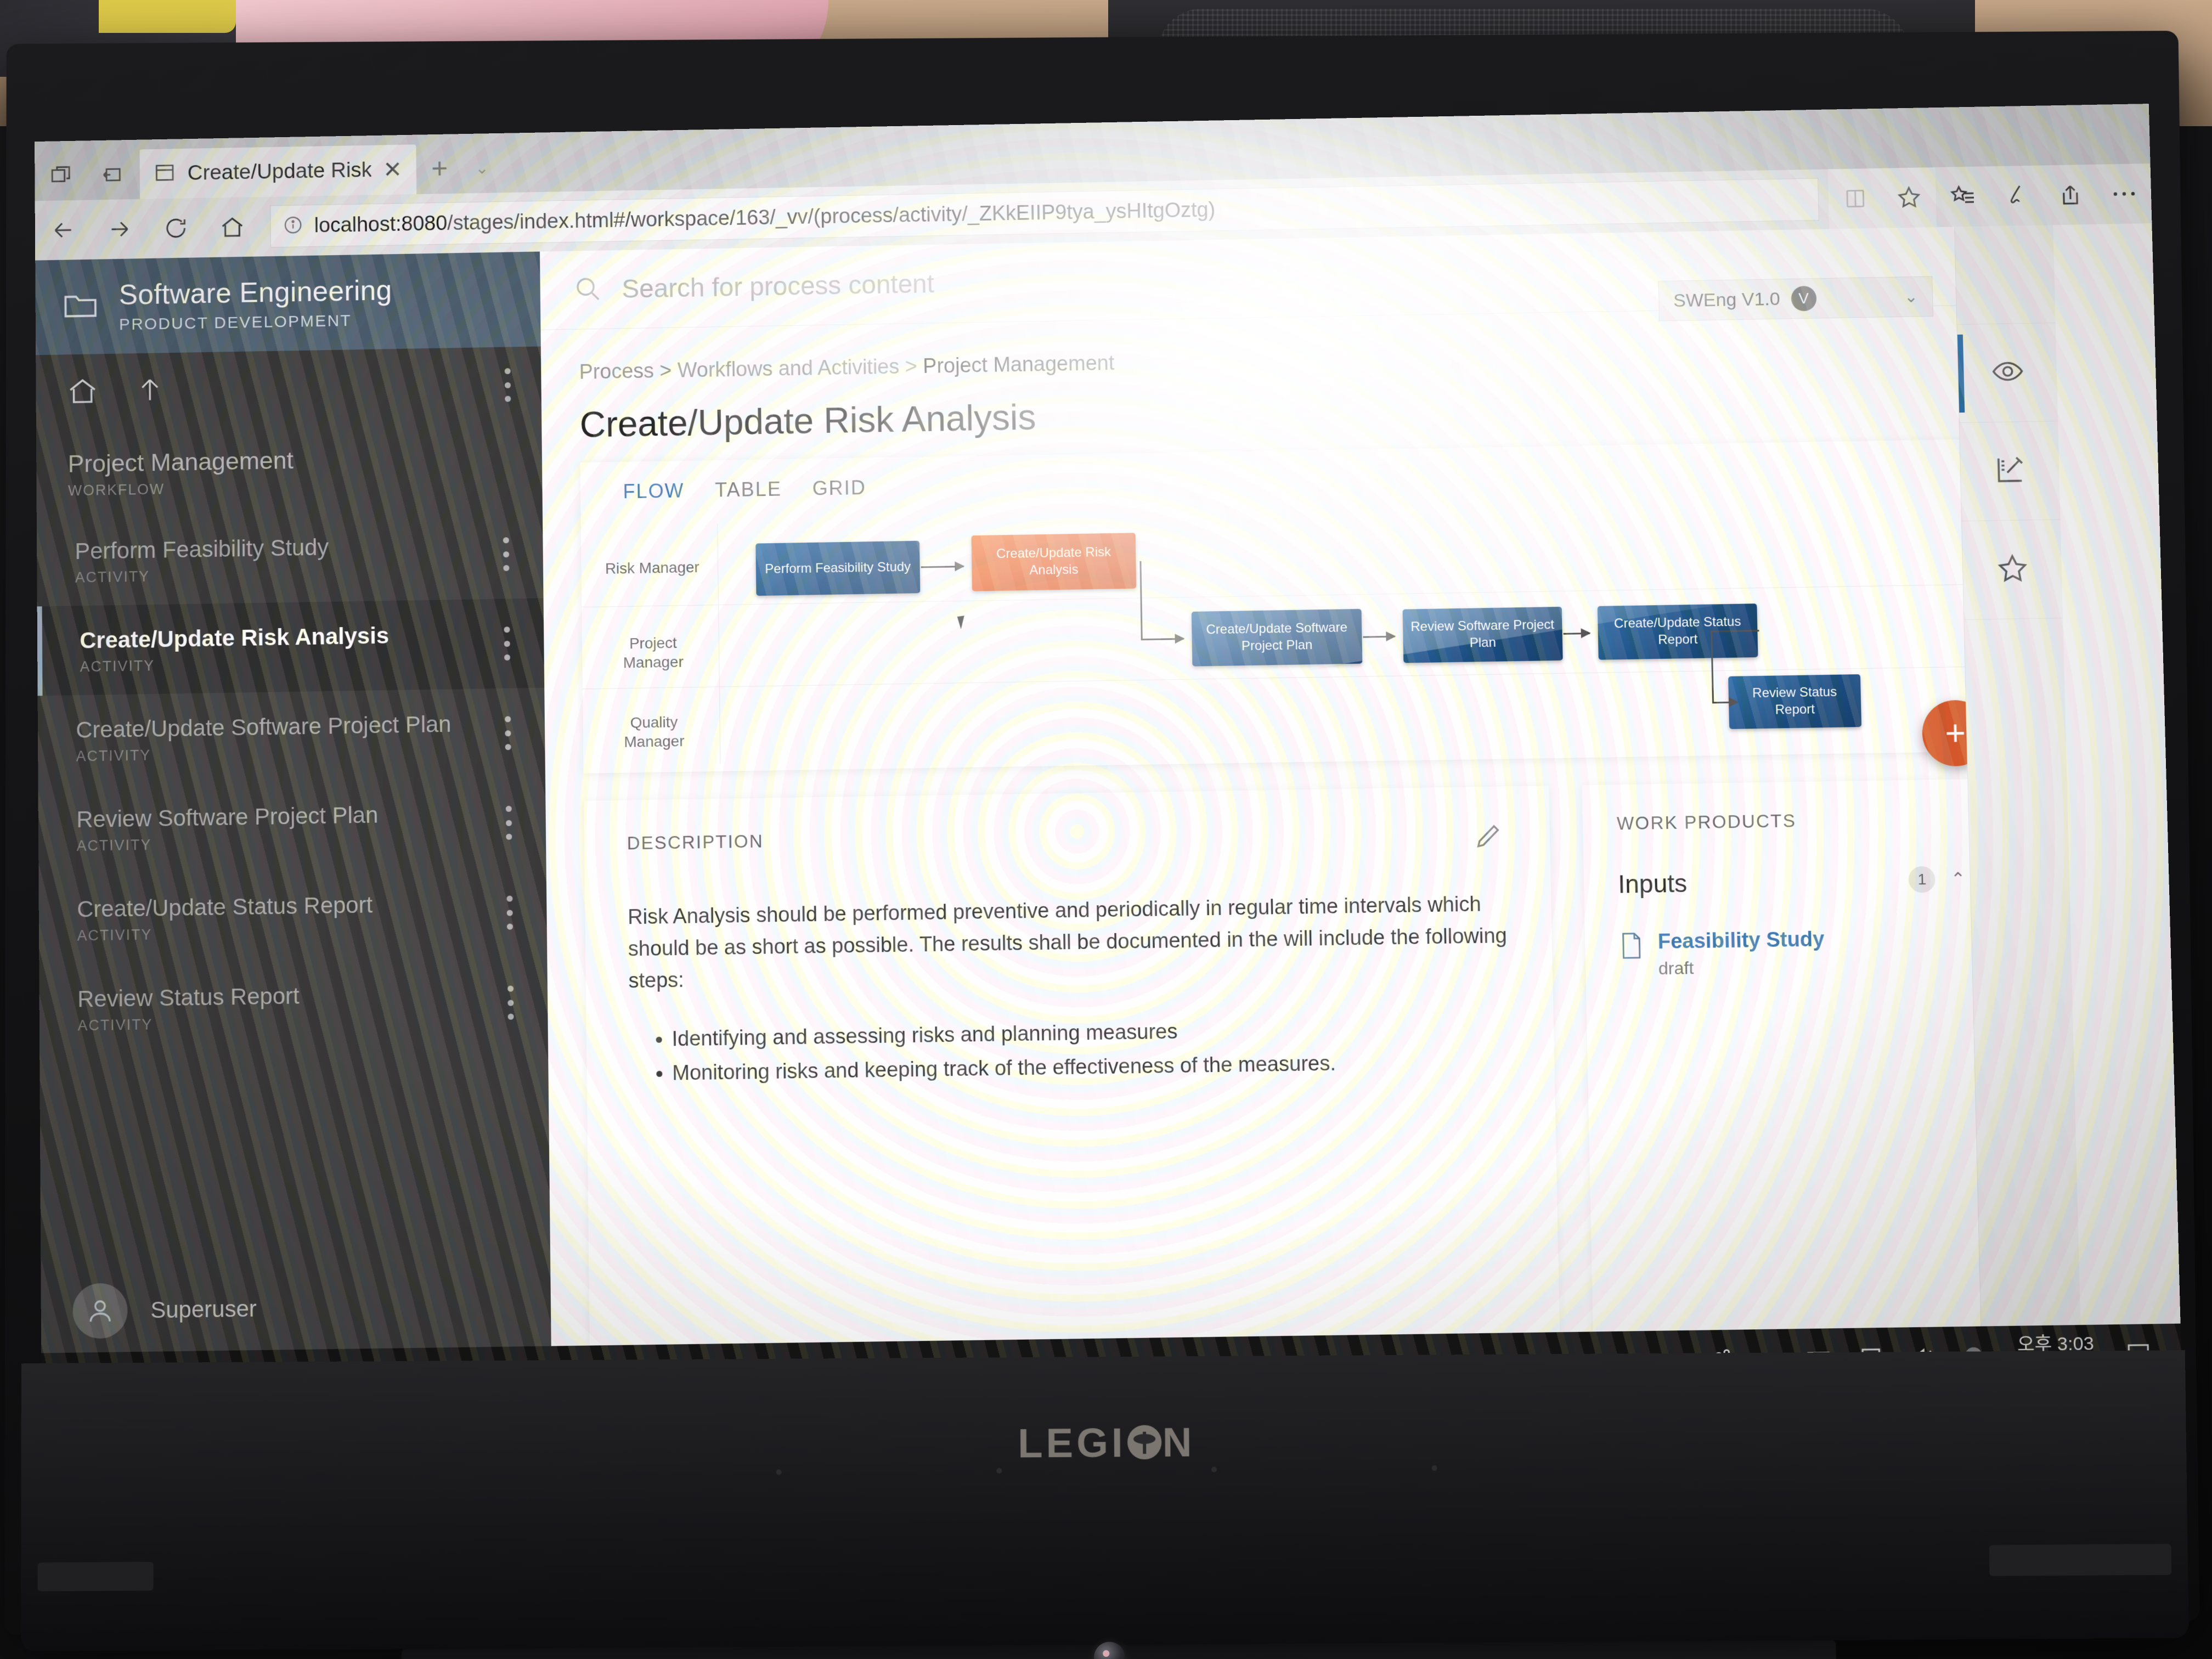 The width and height of the screenshot is (2212, 1659). Describe the element at coordinates (839, 488) in the screenshot. I see `tab-grid: GRID` at that location.